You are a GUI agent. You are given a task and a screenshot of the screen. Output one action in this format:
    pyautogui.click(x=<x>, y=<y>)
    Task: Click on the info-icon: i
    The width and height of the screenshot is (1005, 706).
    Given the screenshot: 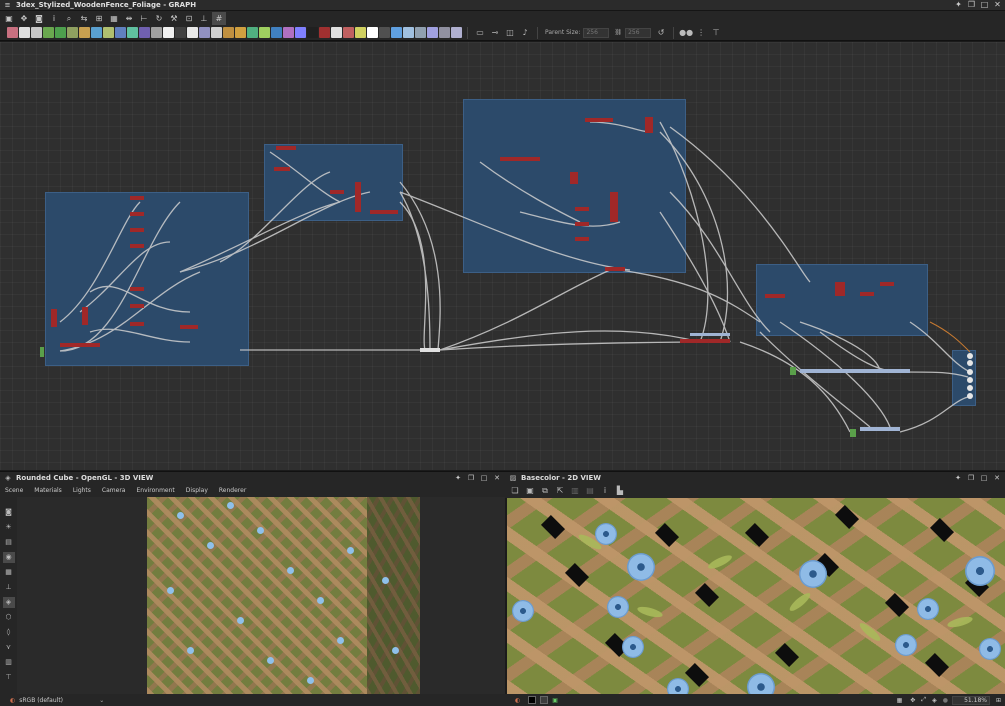 What is the action you would take?
    pyautogui.click(x=54, y=18)
    